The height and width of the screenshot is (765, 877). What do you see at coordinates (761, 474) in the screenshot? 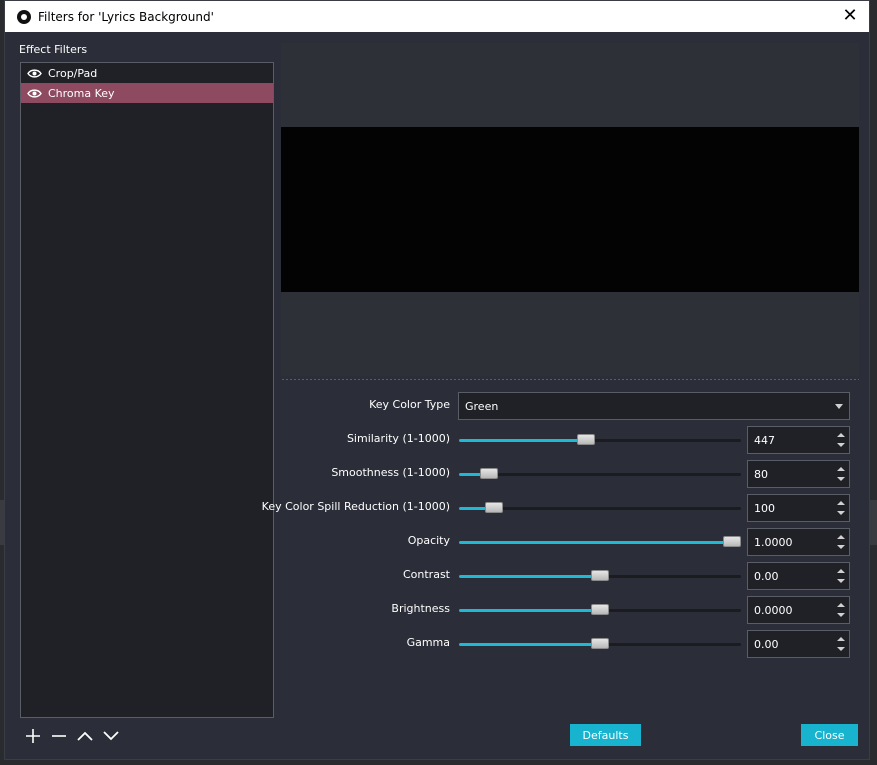
I see `smoothness-value: 80` at bounding box center [761, 474].